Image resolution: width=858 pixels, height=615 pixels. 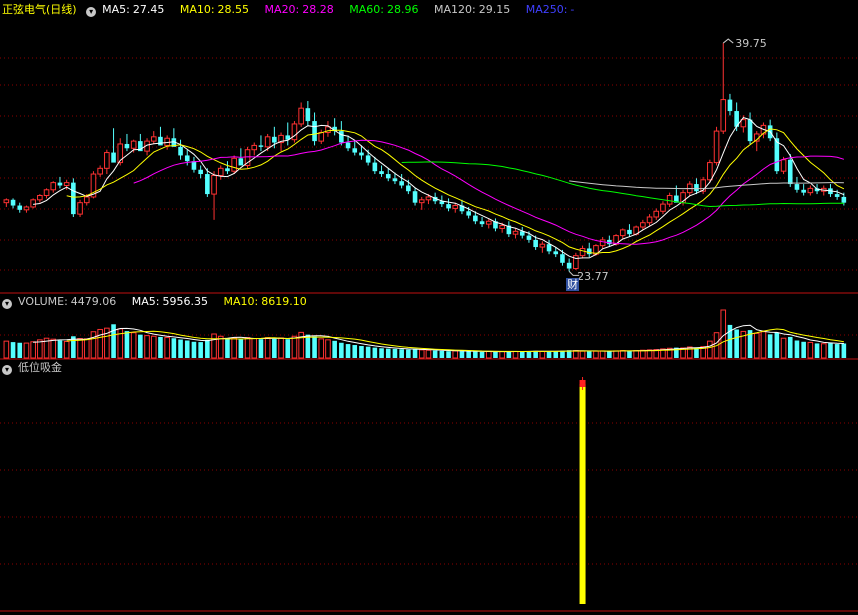 I want to click on ma10-label: MA10: 28.55, so click(x=214, y=9).